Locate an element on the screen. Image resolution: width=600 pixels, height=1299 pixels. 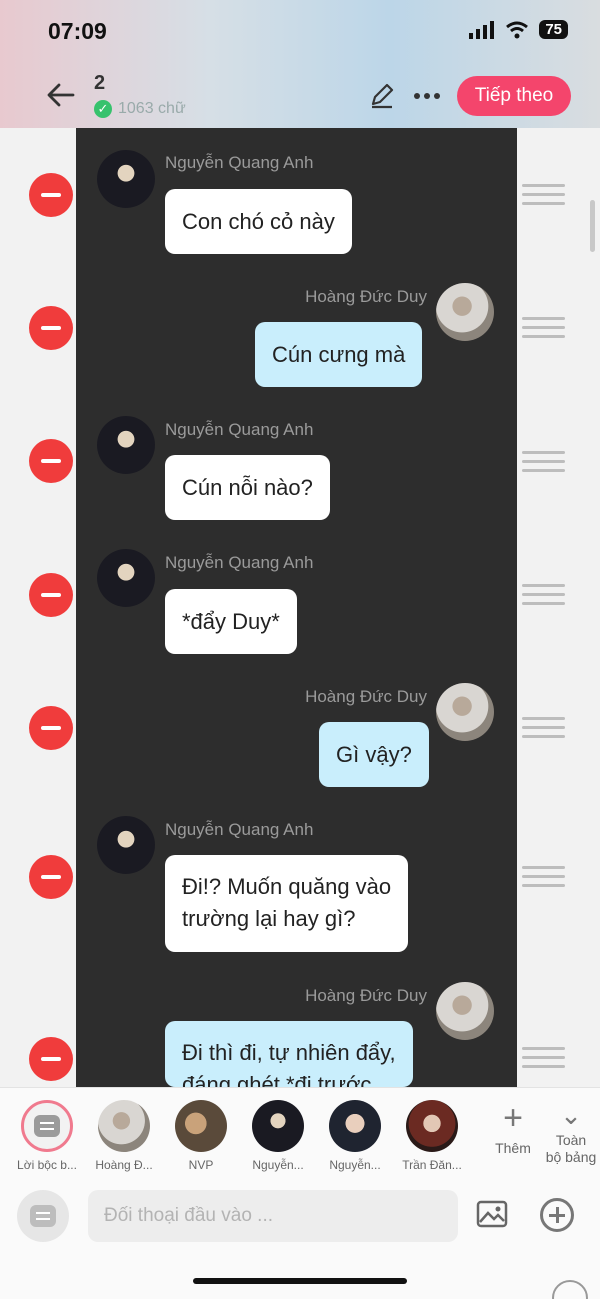
message-bubble: Con chó cỏ này is located at coordinates (258, 221).